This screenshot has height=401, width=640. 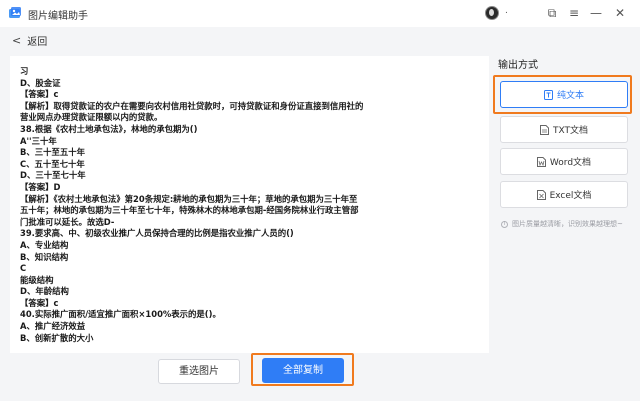 What do you see at coordinates (303, 370) in the screenshot?
I see `copy-all-button: 全部复制` at bounding box center [303, 370].